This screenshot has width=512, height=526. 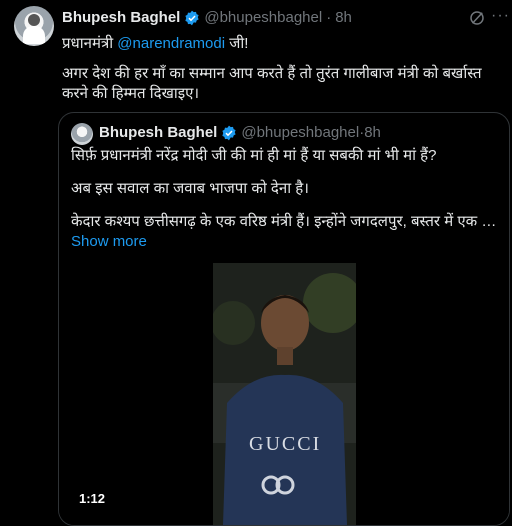 I want to click on tweet-text-line1: प्रधानमंत्री @narendramodi जी!, so click(x=155, y=43).